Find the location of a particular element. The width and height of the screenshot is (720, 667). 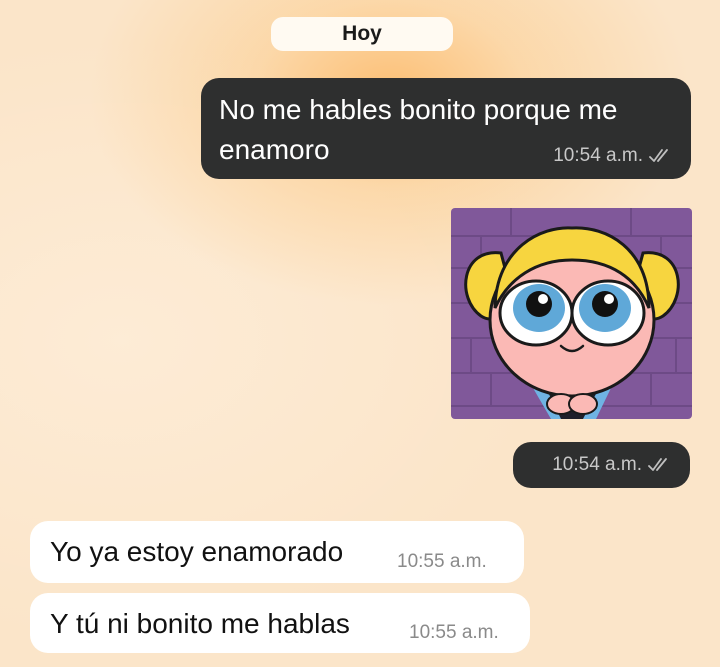

date-separator: Hoy is located at coordinates (362, 34).